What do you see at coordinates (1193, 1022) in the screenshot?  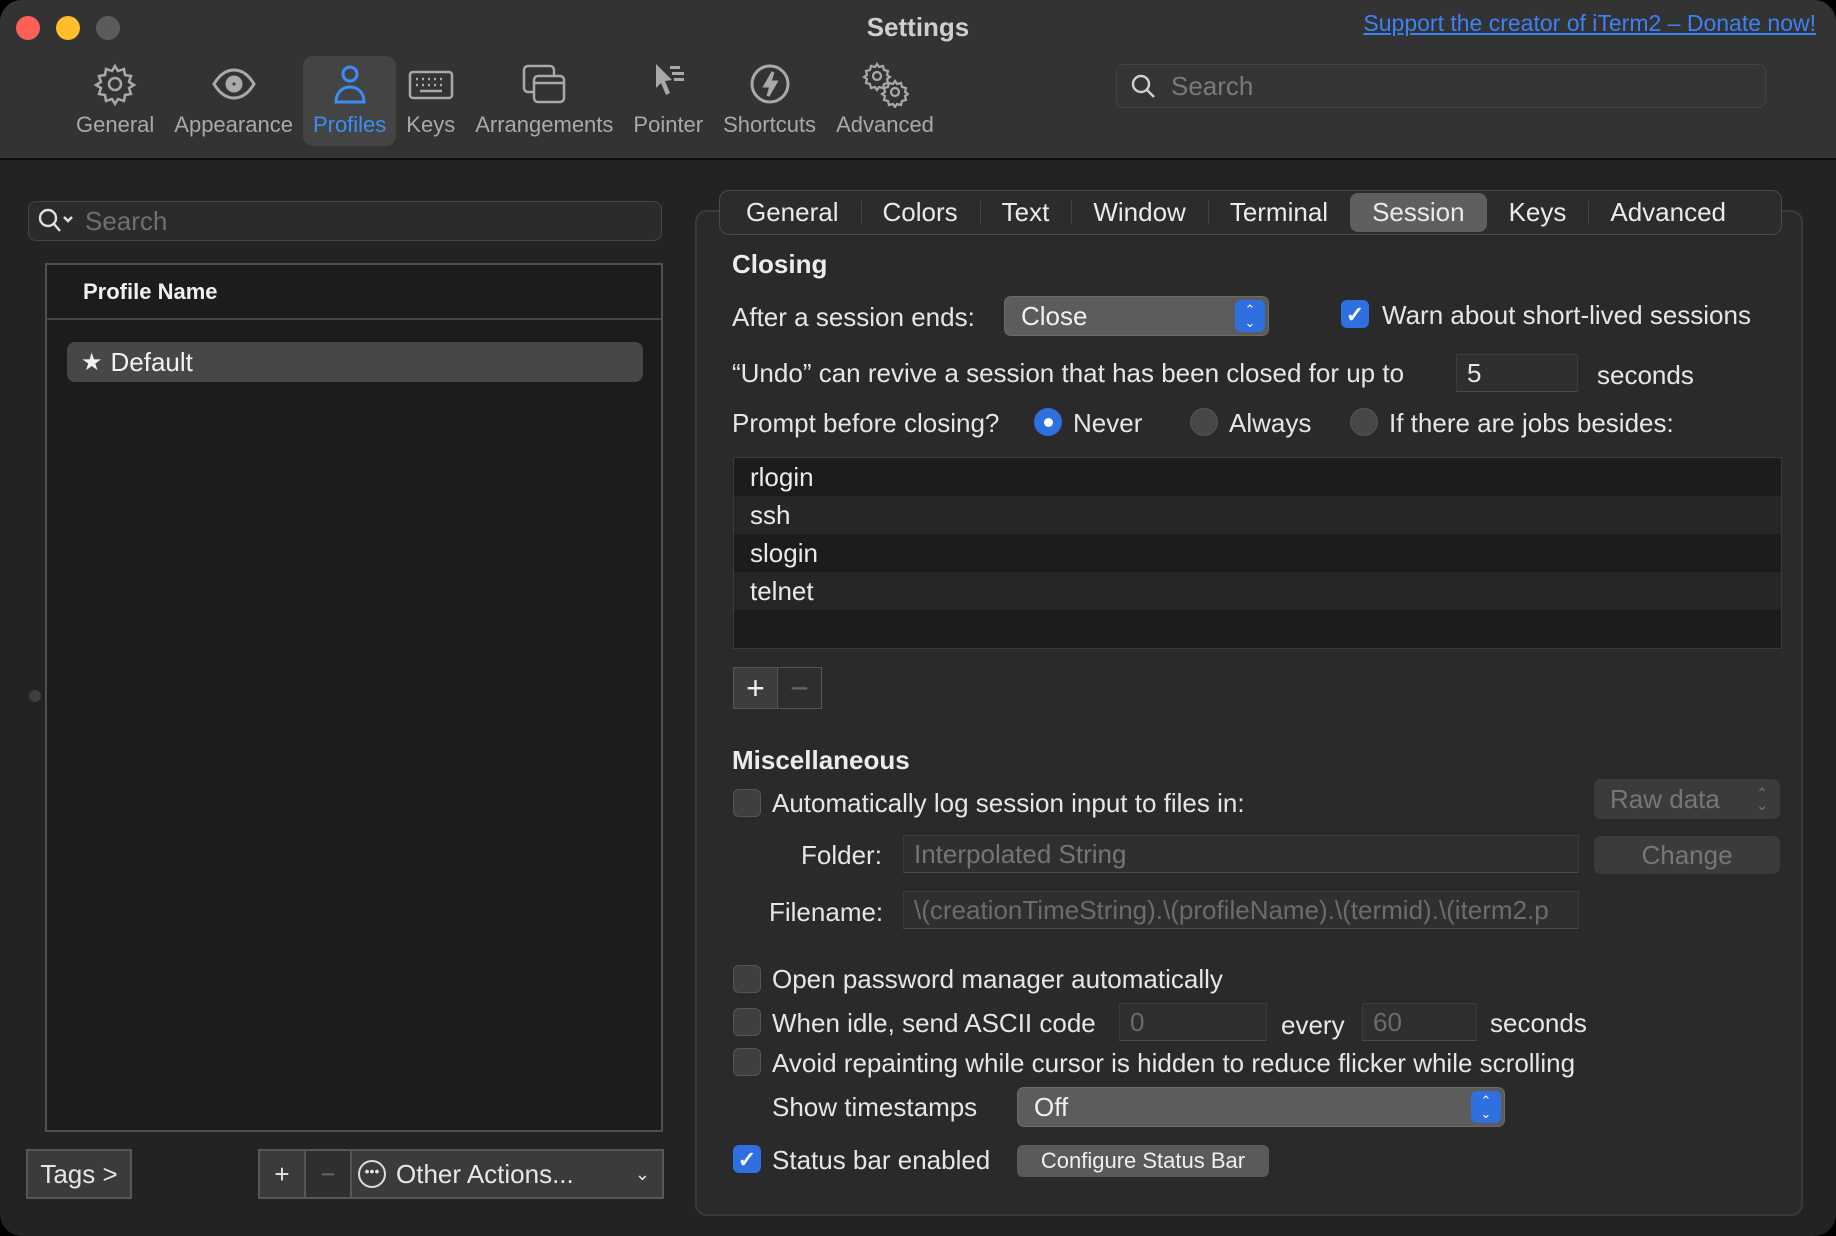 I see `idle-code-field` at bounding box center [1193, 1022].